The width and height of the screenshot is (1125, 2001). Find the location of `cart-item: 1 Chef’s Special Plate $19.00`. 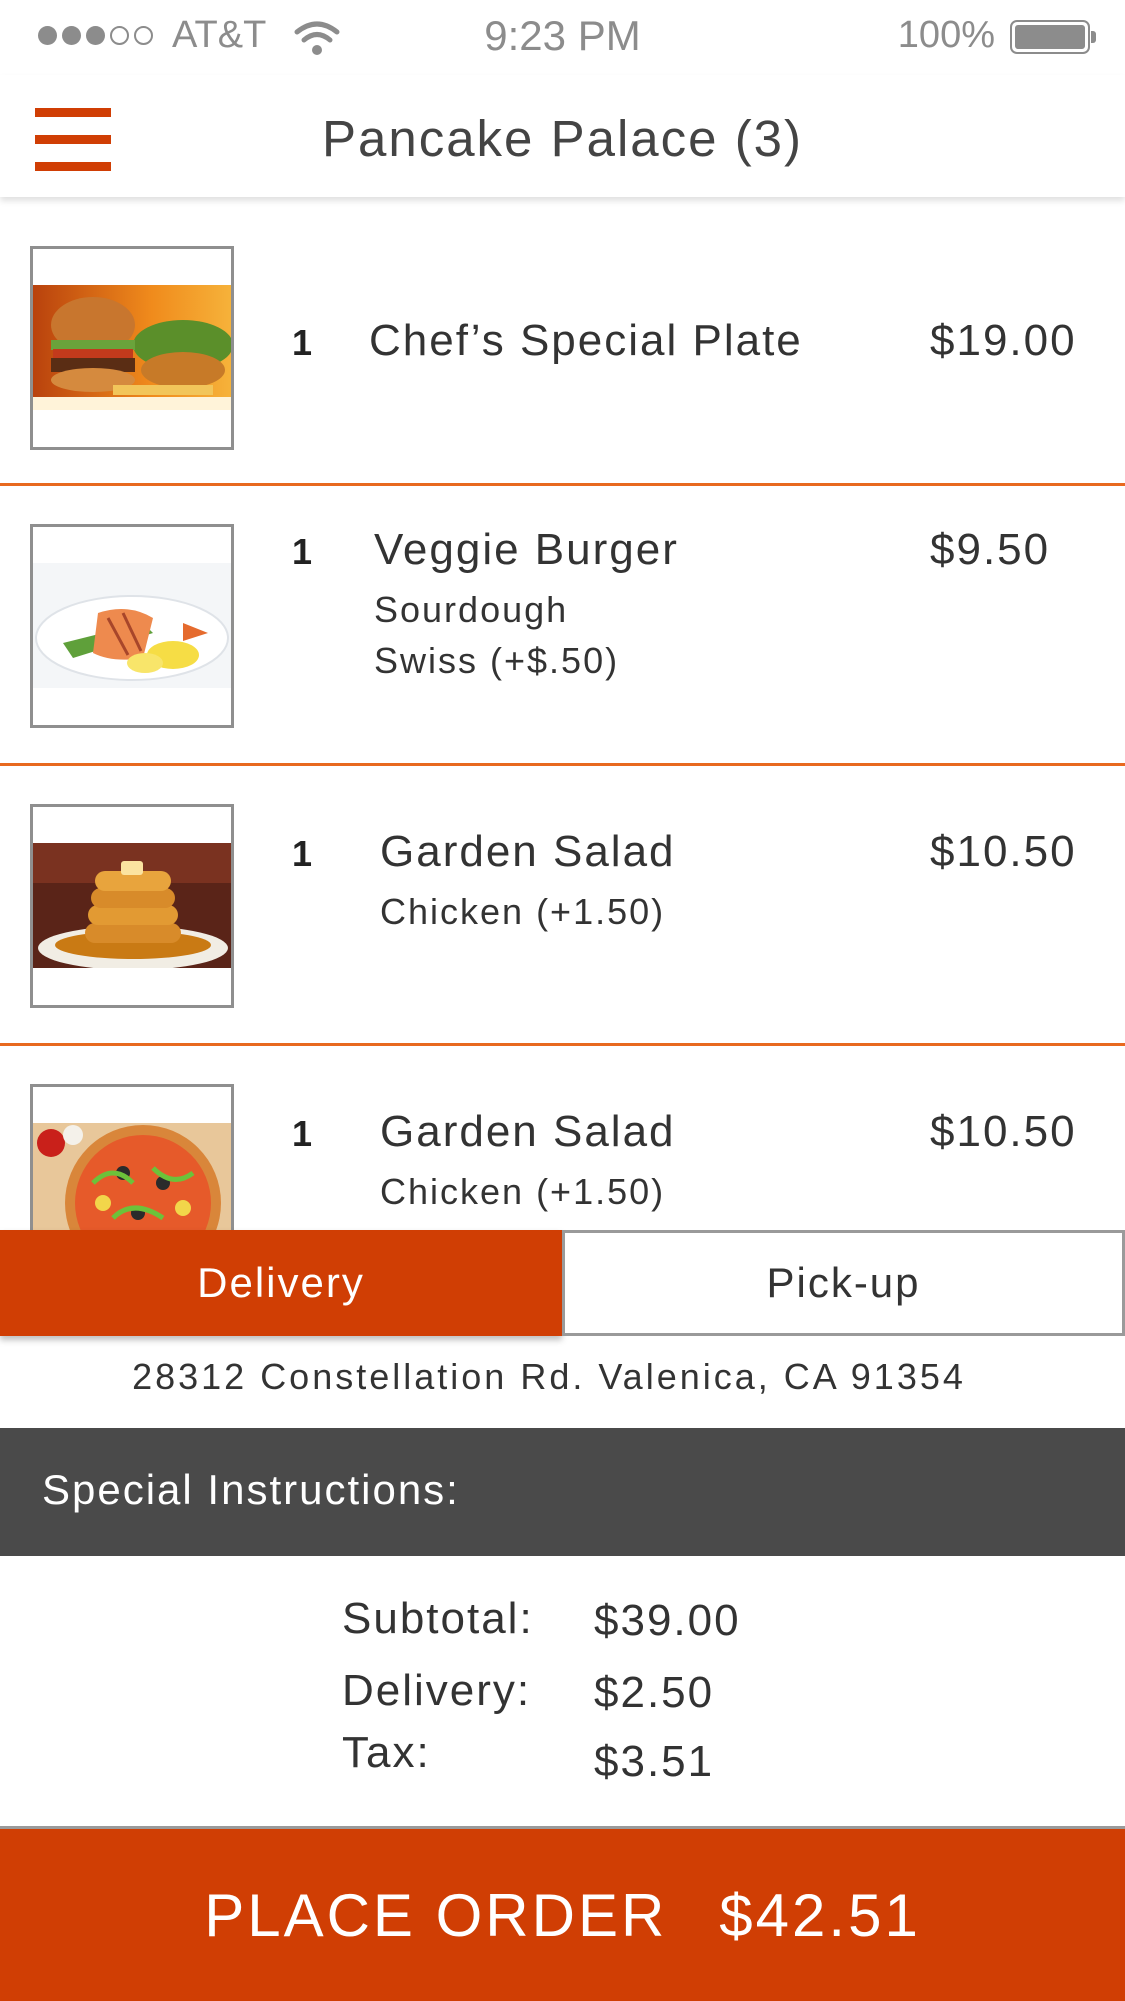

cart-item: 1 Chef’s Special Plate $19.00 is located at coordinates (562, 341).